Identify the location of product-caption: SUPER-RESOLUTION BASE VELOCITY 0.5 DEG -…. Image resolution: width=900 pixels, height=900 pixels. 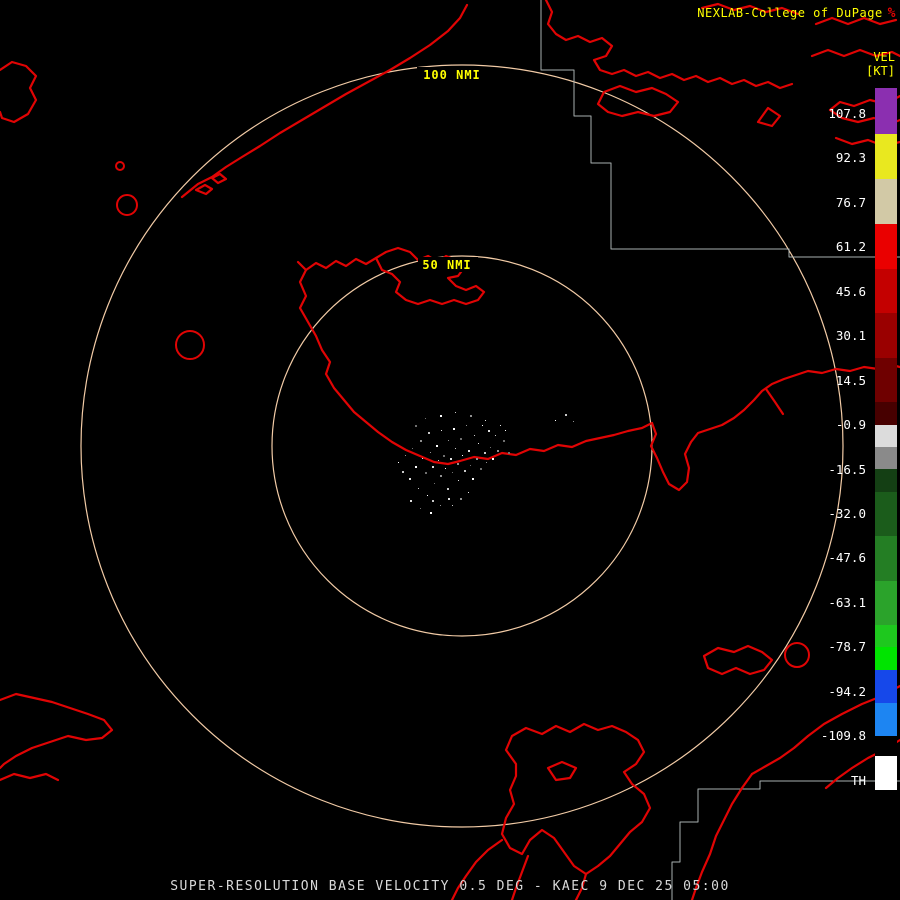
(450, 886).